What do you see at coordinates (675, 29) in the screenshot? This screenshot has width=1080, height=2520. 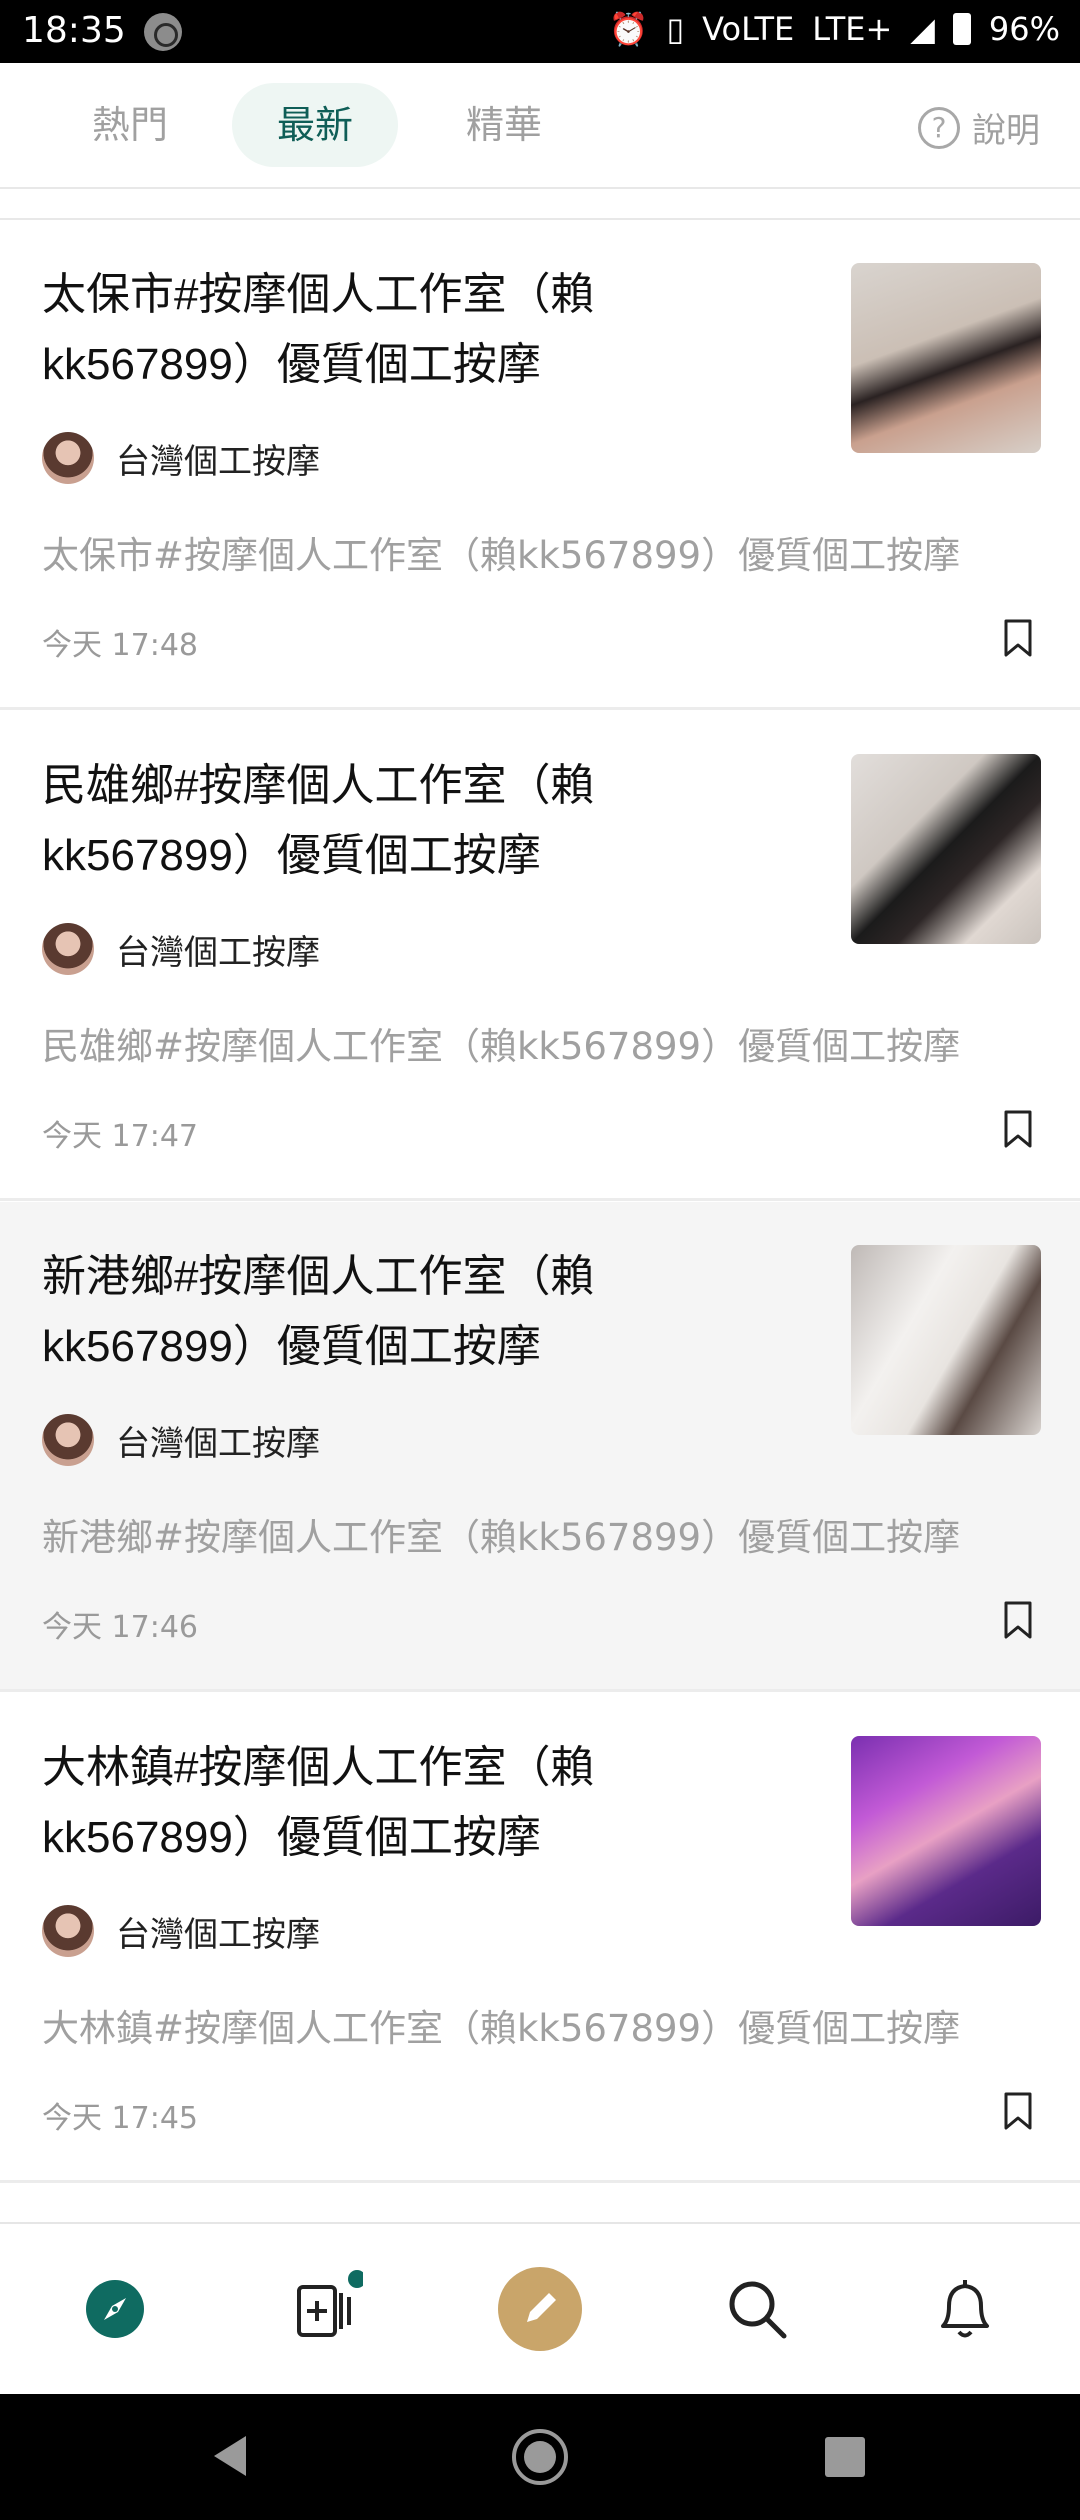 I see `vibrate-icon: ▯` at bounding box center [675, 29].